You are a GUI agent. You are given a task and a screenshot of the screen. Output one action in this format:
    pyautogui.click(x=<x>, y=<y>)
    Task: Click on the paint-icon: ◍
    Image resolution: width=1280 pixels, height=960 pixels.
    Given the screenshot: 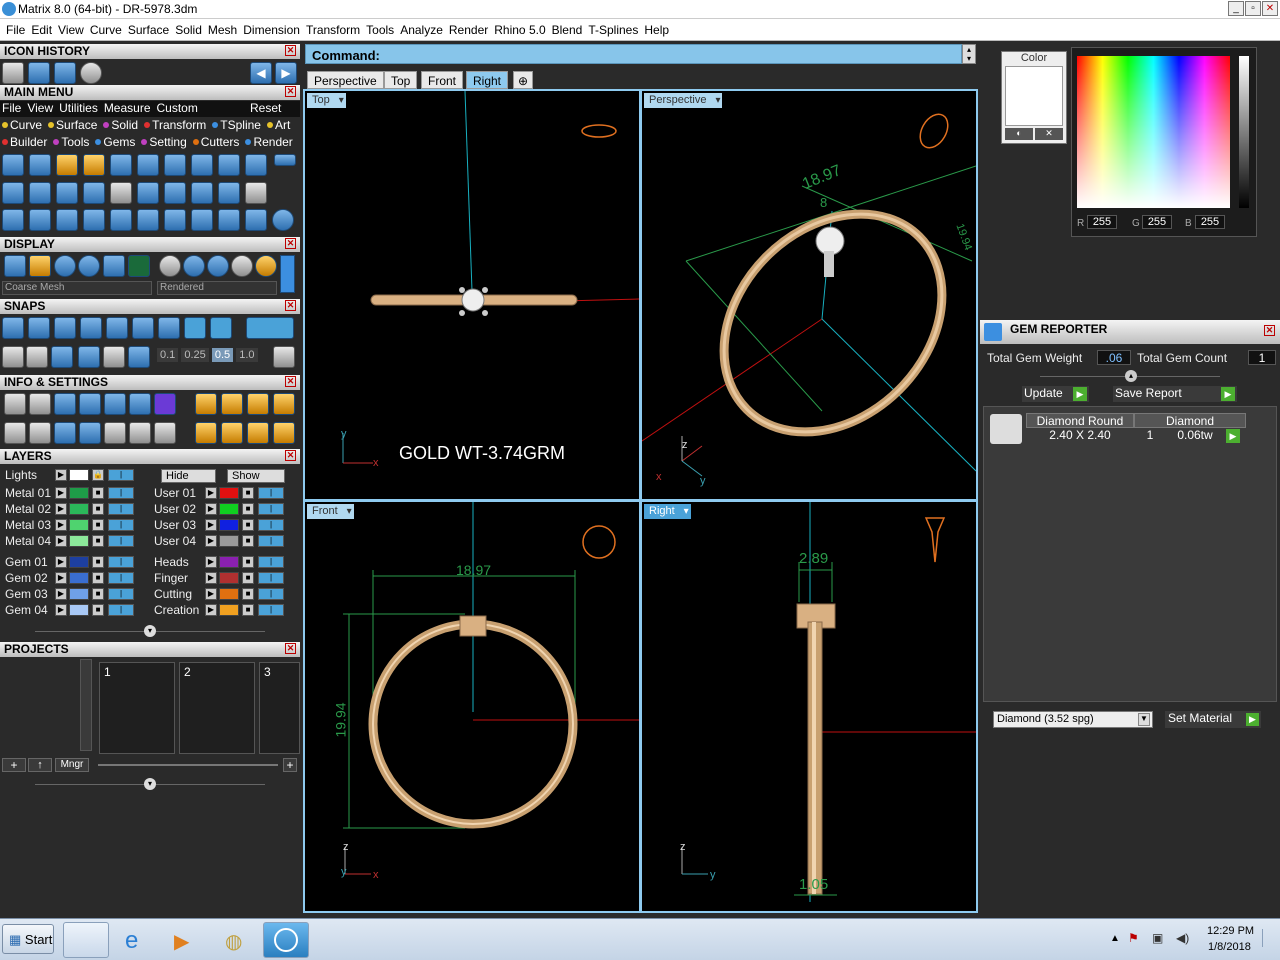 What is the action you would take?
    pyautogui.click(x=235, y=940)
    